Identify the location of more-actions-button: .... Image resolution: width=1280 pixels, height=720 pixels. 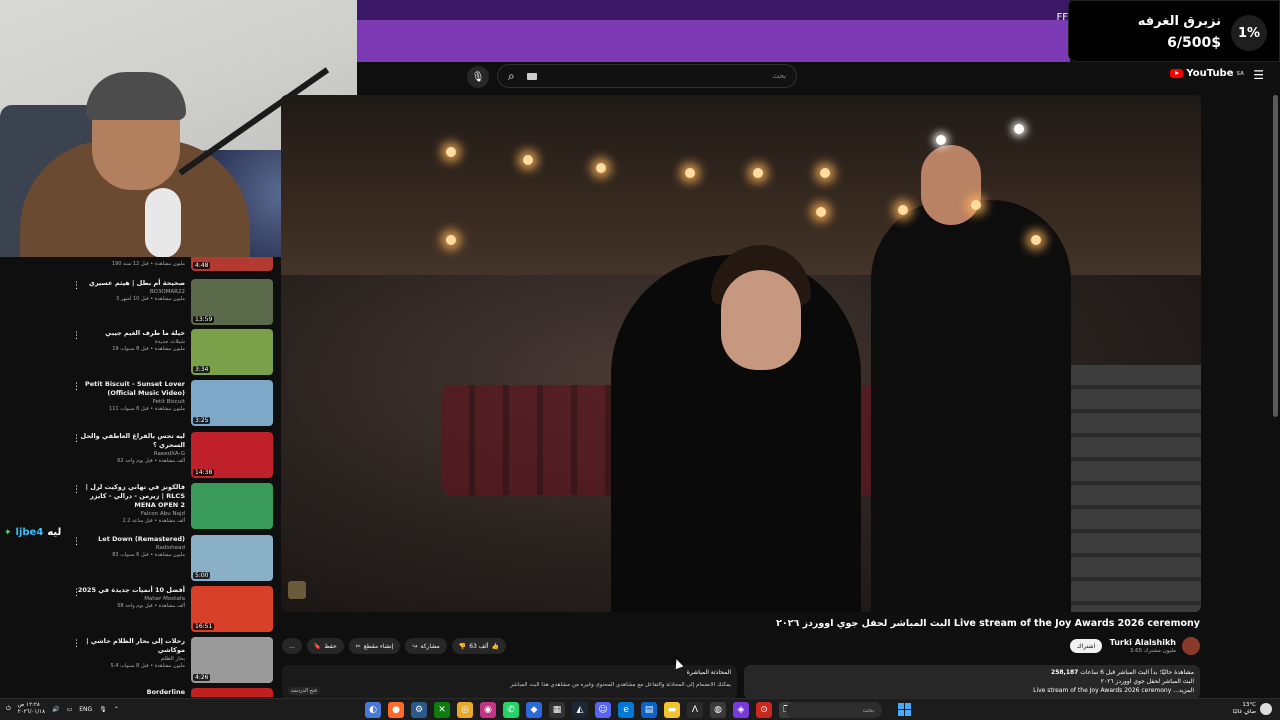
(292, 646).